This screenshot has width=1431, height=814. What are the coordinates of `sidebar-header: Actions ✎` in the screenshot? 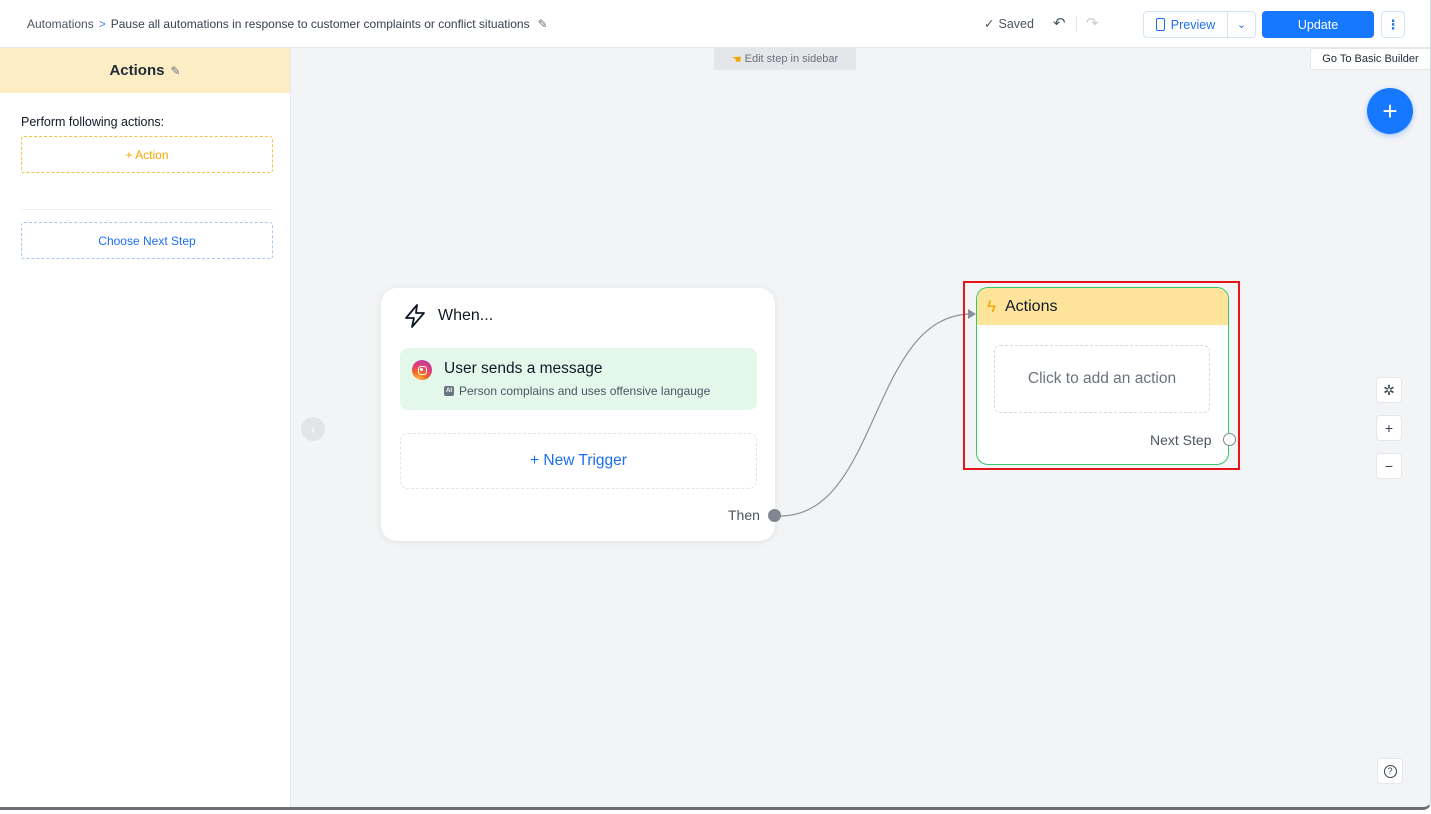 It's located at (145, 70).